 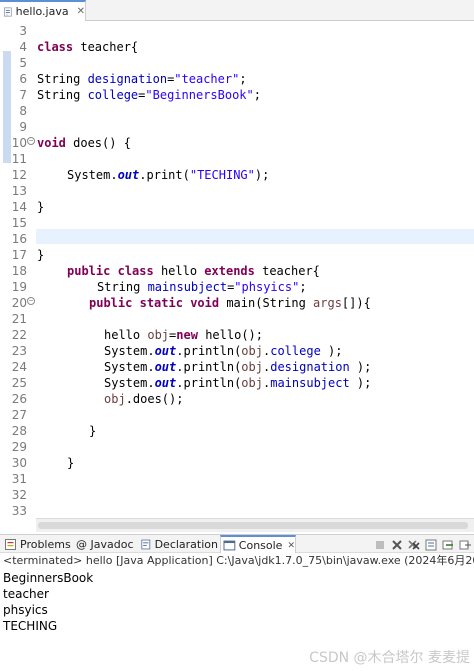 I want to click on code-line-12: System.out.print("TECHING");, so click(x=168, y=175).